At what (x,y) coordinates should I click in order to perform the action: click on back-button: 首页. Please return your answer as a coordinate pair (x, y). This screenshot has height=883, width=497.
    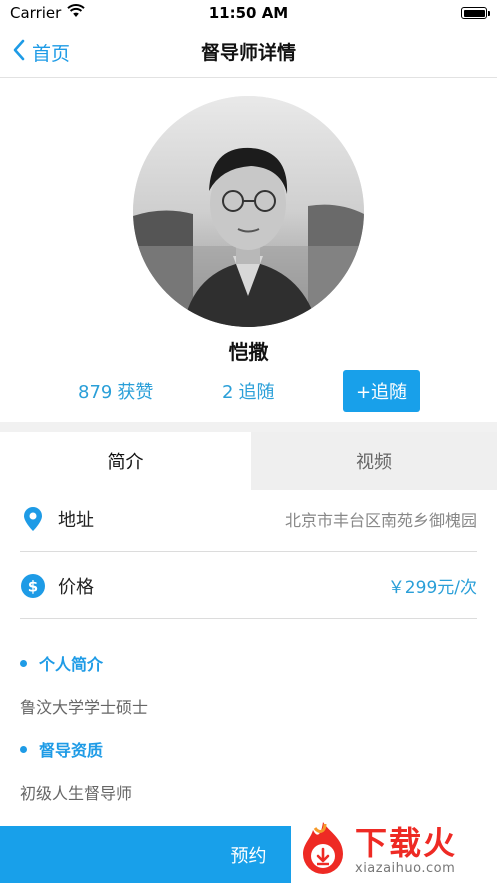
    Looking at the image, I should click on (41, 52).